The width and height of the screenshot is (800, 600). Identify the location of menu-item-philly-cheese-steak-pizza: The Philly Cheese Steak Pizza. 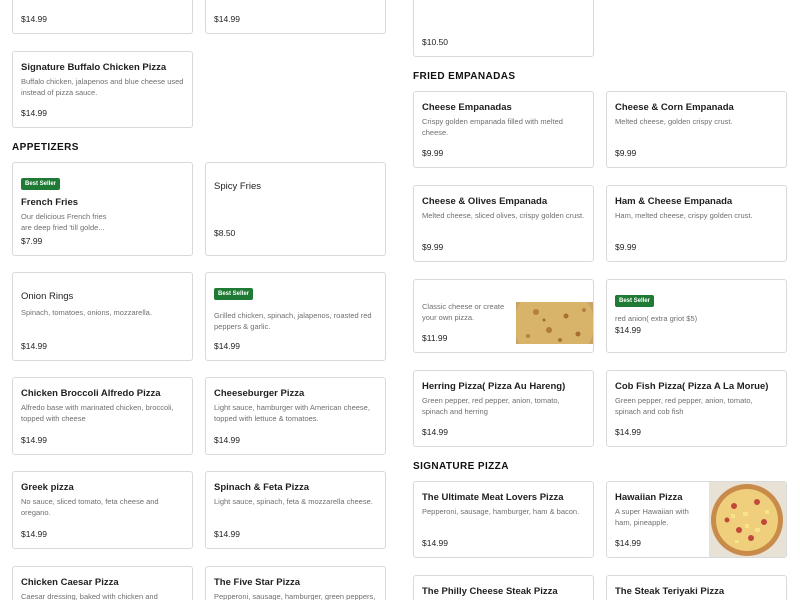
(503, 587).